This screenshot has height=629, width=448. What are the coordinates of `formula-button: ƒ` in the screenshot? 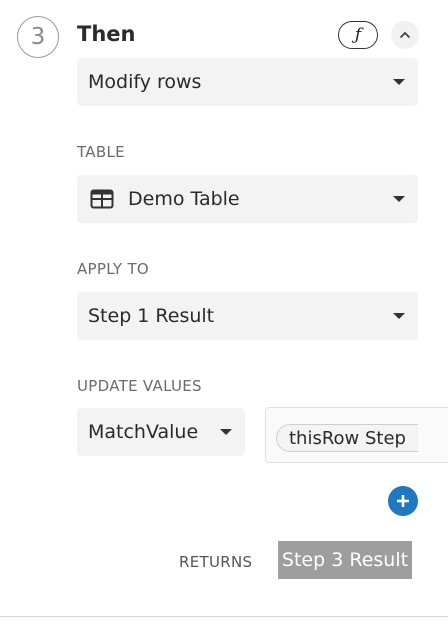 It's located at (358, 35).